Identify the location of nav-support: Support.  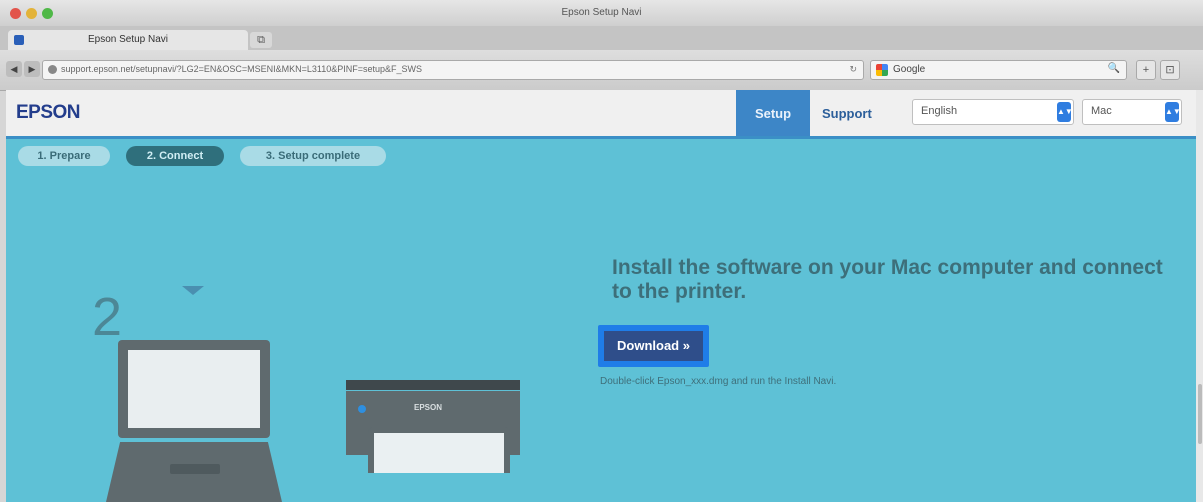
(847, 113).